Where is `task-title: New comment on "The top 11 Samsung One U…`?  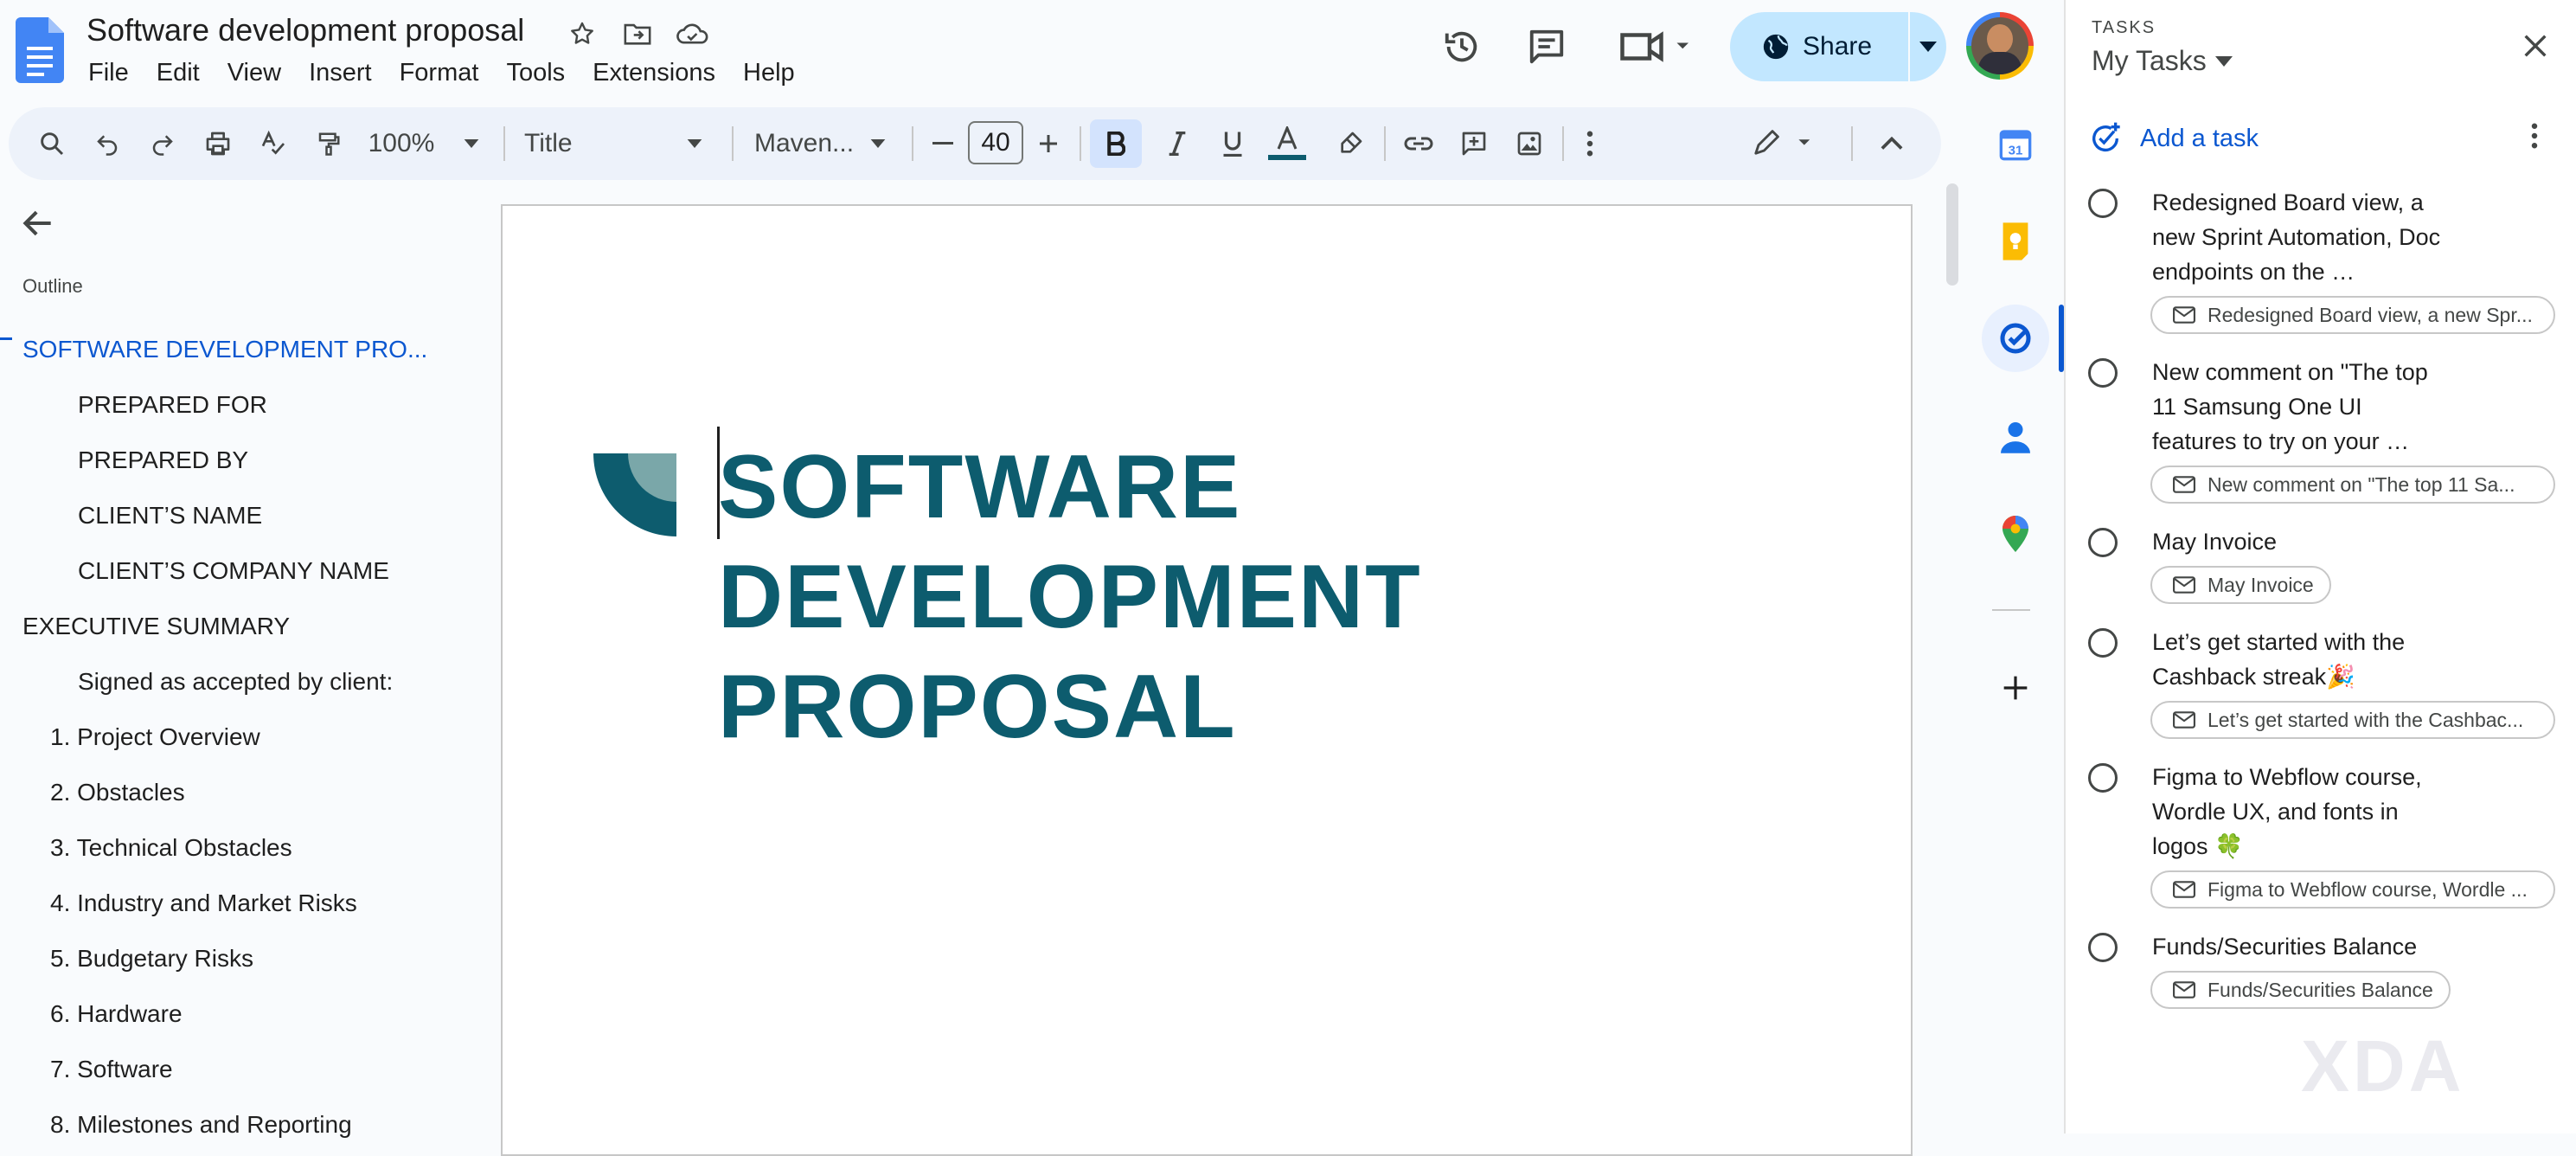 task-title: New comment on "The top 11 Samsung One U… is located at coordinates (2299, 407).